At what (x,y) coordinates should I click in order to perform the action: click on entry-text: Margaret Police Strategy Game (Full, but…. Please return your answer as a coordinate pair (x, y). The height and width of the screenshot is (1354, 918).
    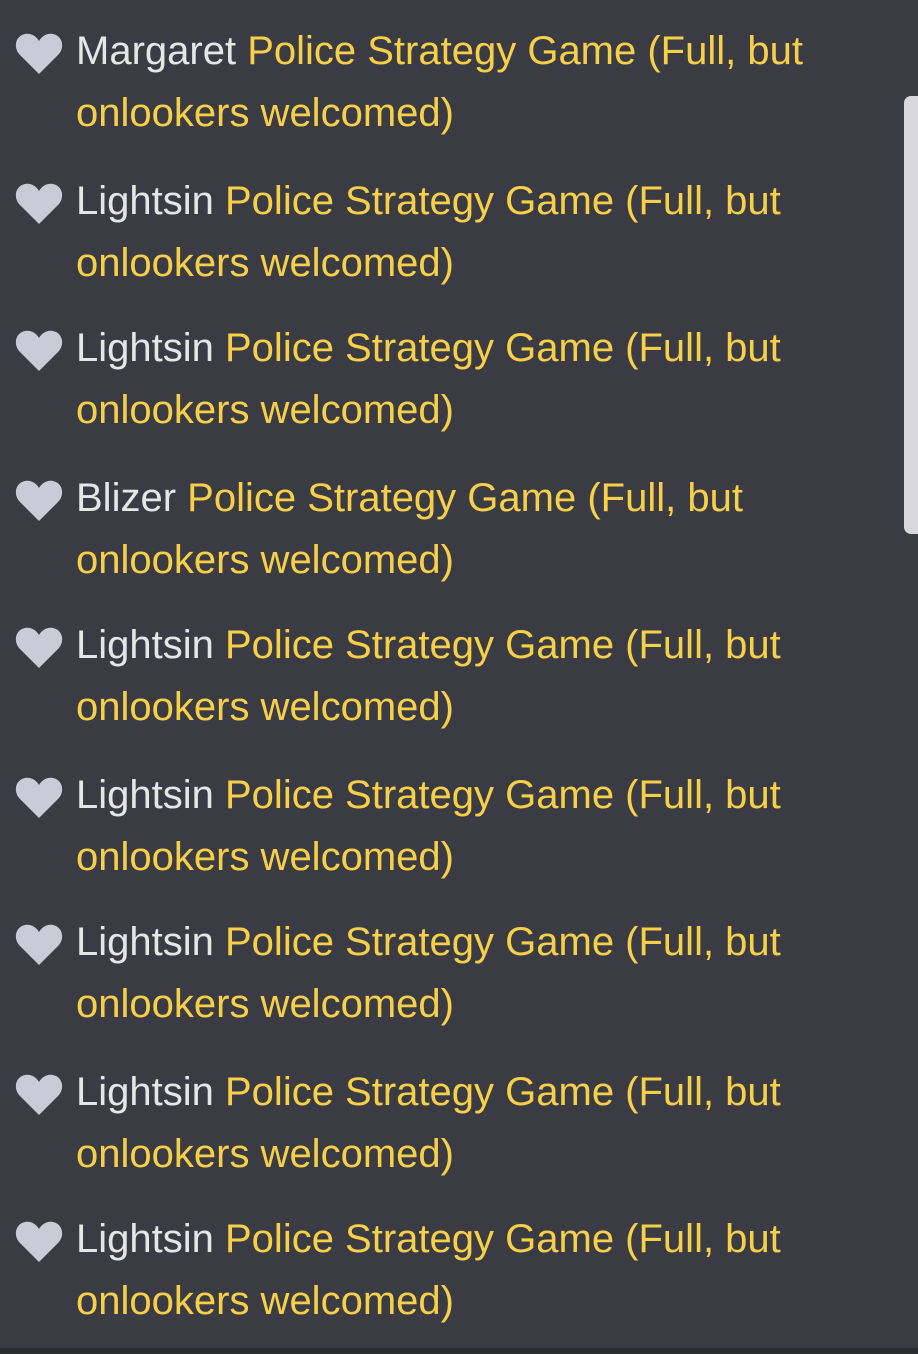
    Looking at the image, I should click on (483, 82).